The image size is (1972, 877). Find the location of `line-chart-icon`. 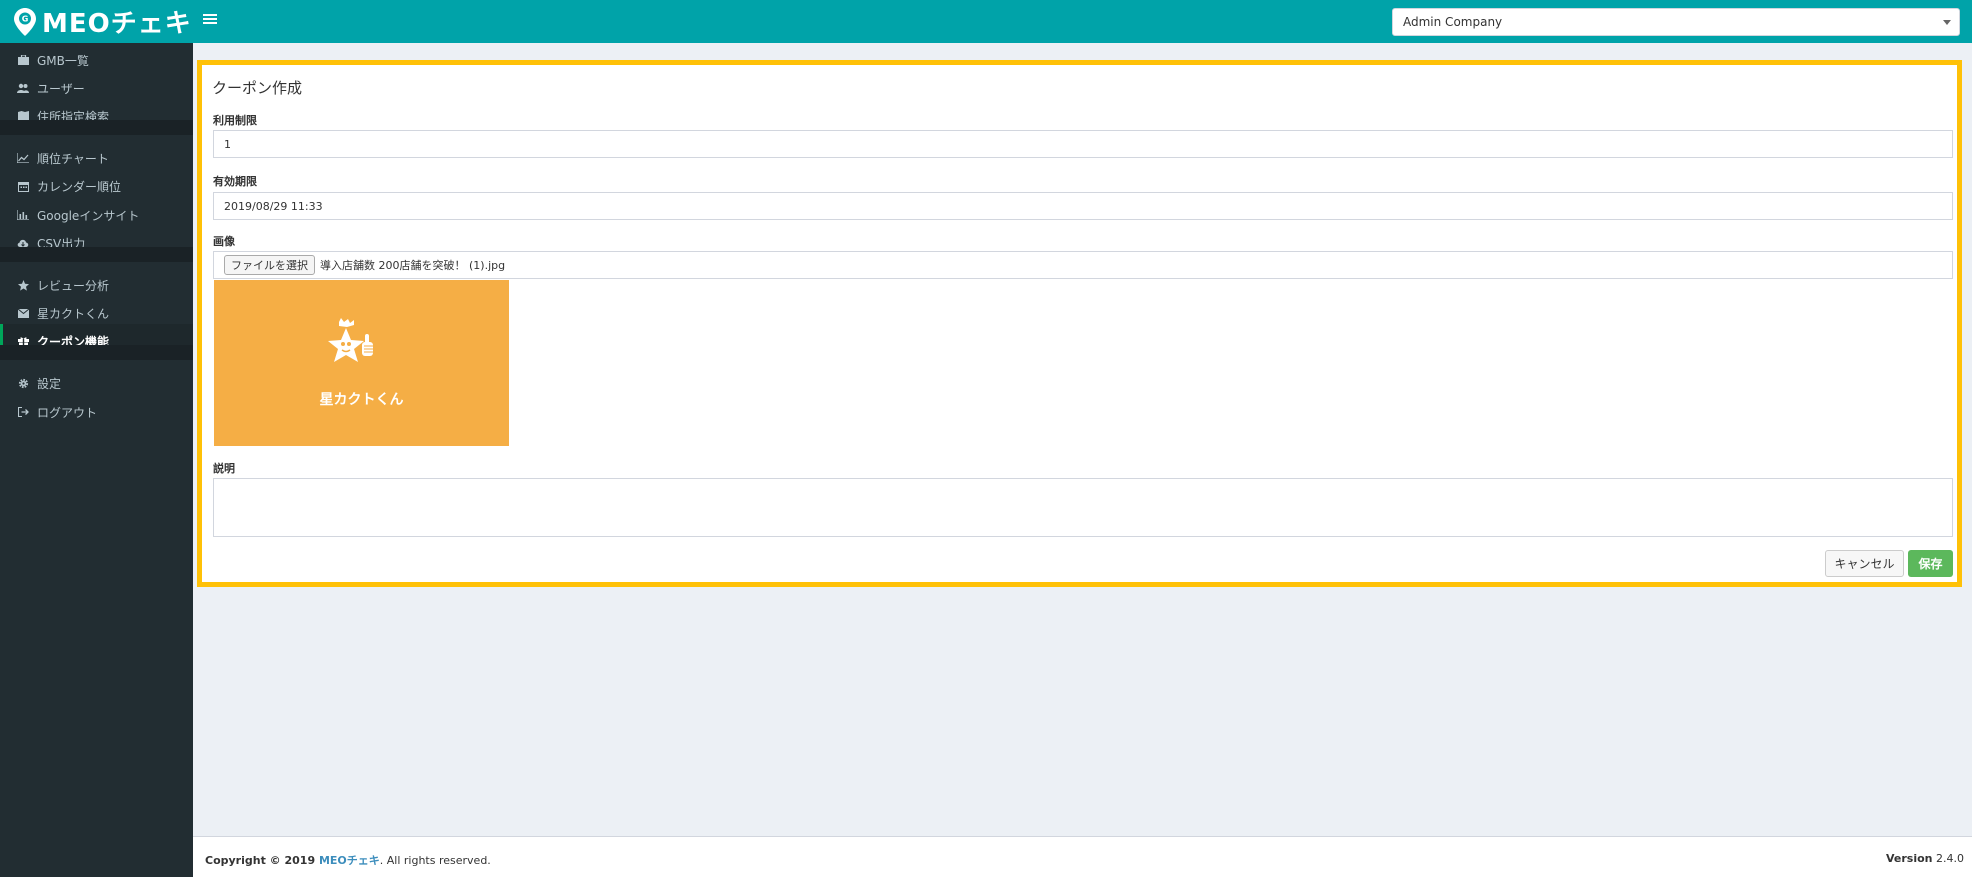

line-chart-icon is located at coordinates (23, 158).